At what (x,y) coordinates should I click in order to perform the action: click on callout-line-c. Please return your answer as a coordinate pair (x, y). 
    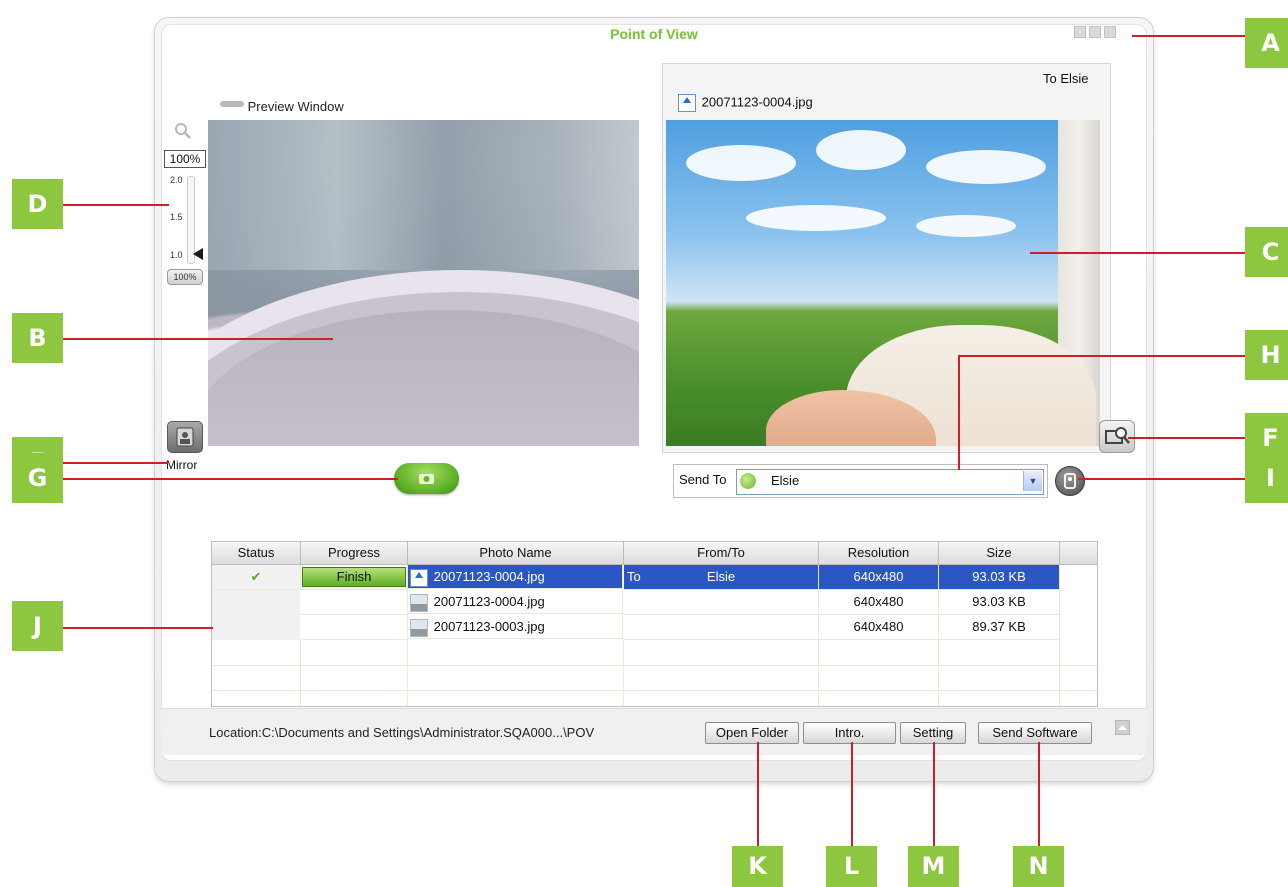
    Looking at the image, I should click on (1137, 253).